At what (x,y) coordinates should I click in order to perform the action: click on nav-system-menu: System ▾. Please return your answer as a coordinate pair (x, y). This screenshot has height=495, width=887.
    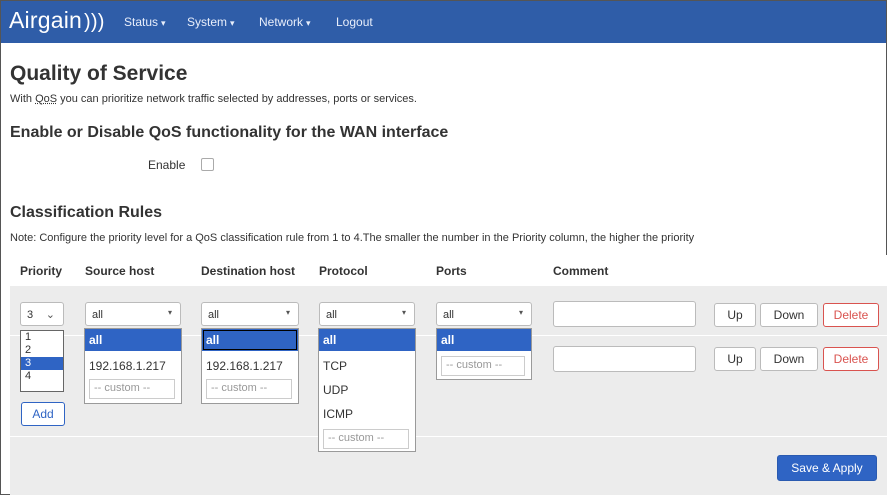
    Looking at the image, I should click on (211, 22).